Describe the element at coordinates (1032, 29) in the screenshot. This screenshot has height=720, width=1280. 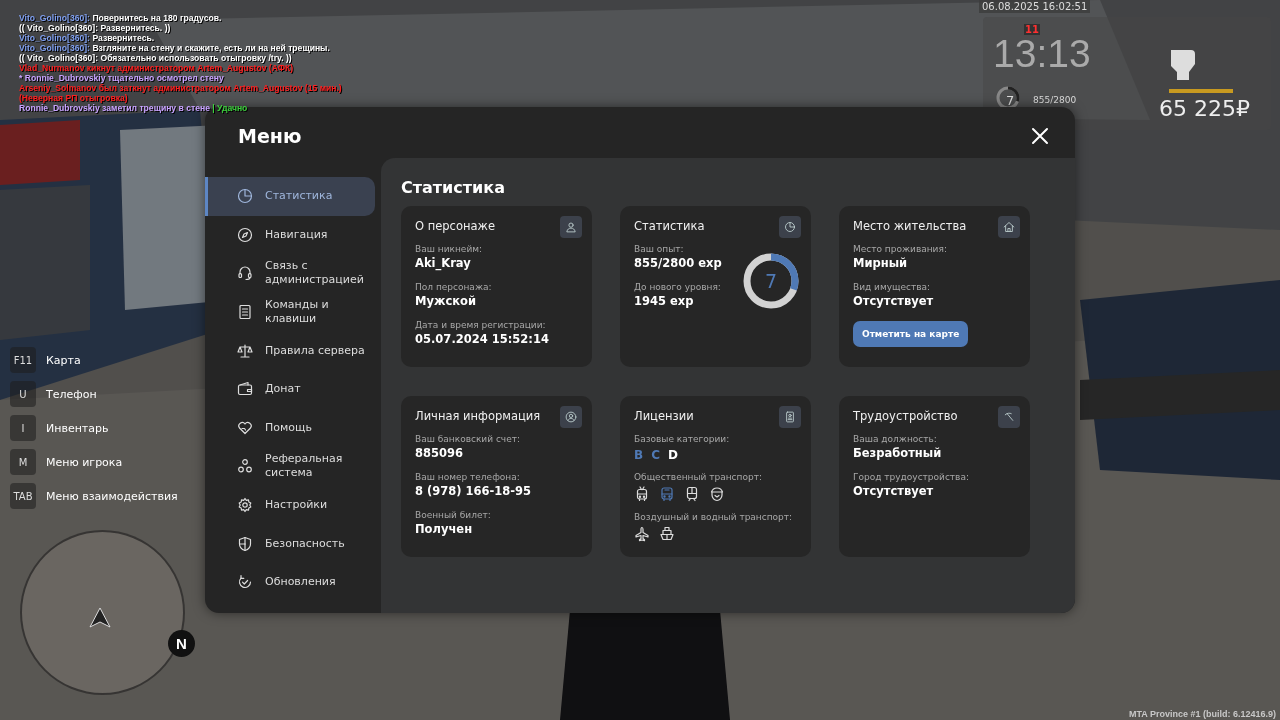
I see `wanted-level: 11` at that location.